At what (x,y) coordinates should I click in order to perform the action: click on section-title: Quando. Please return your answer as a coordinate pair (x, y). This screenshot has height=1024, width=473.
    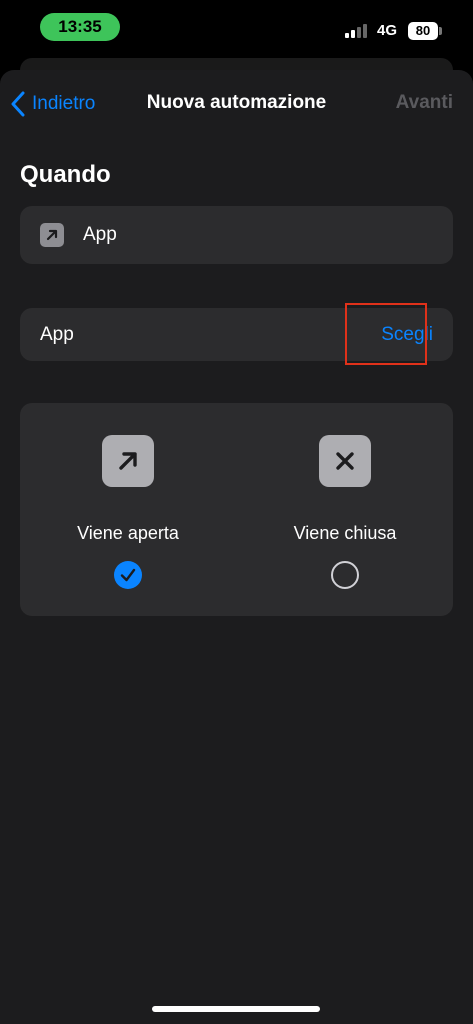
    Looking at the image, I should click on (65, 174).